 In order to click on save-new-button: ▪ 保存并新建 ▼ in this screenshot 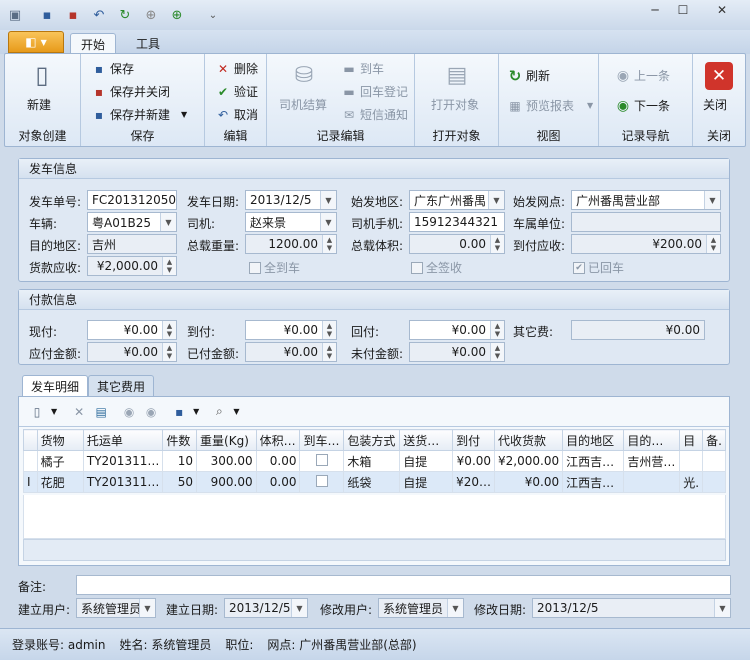, I will do `click(139, 114)`.